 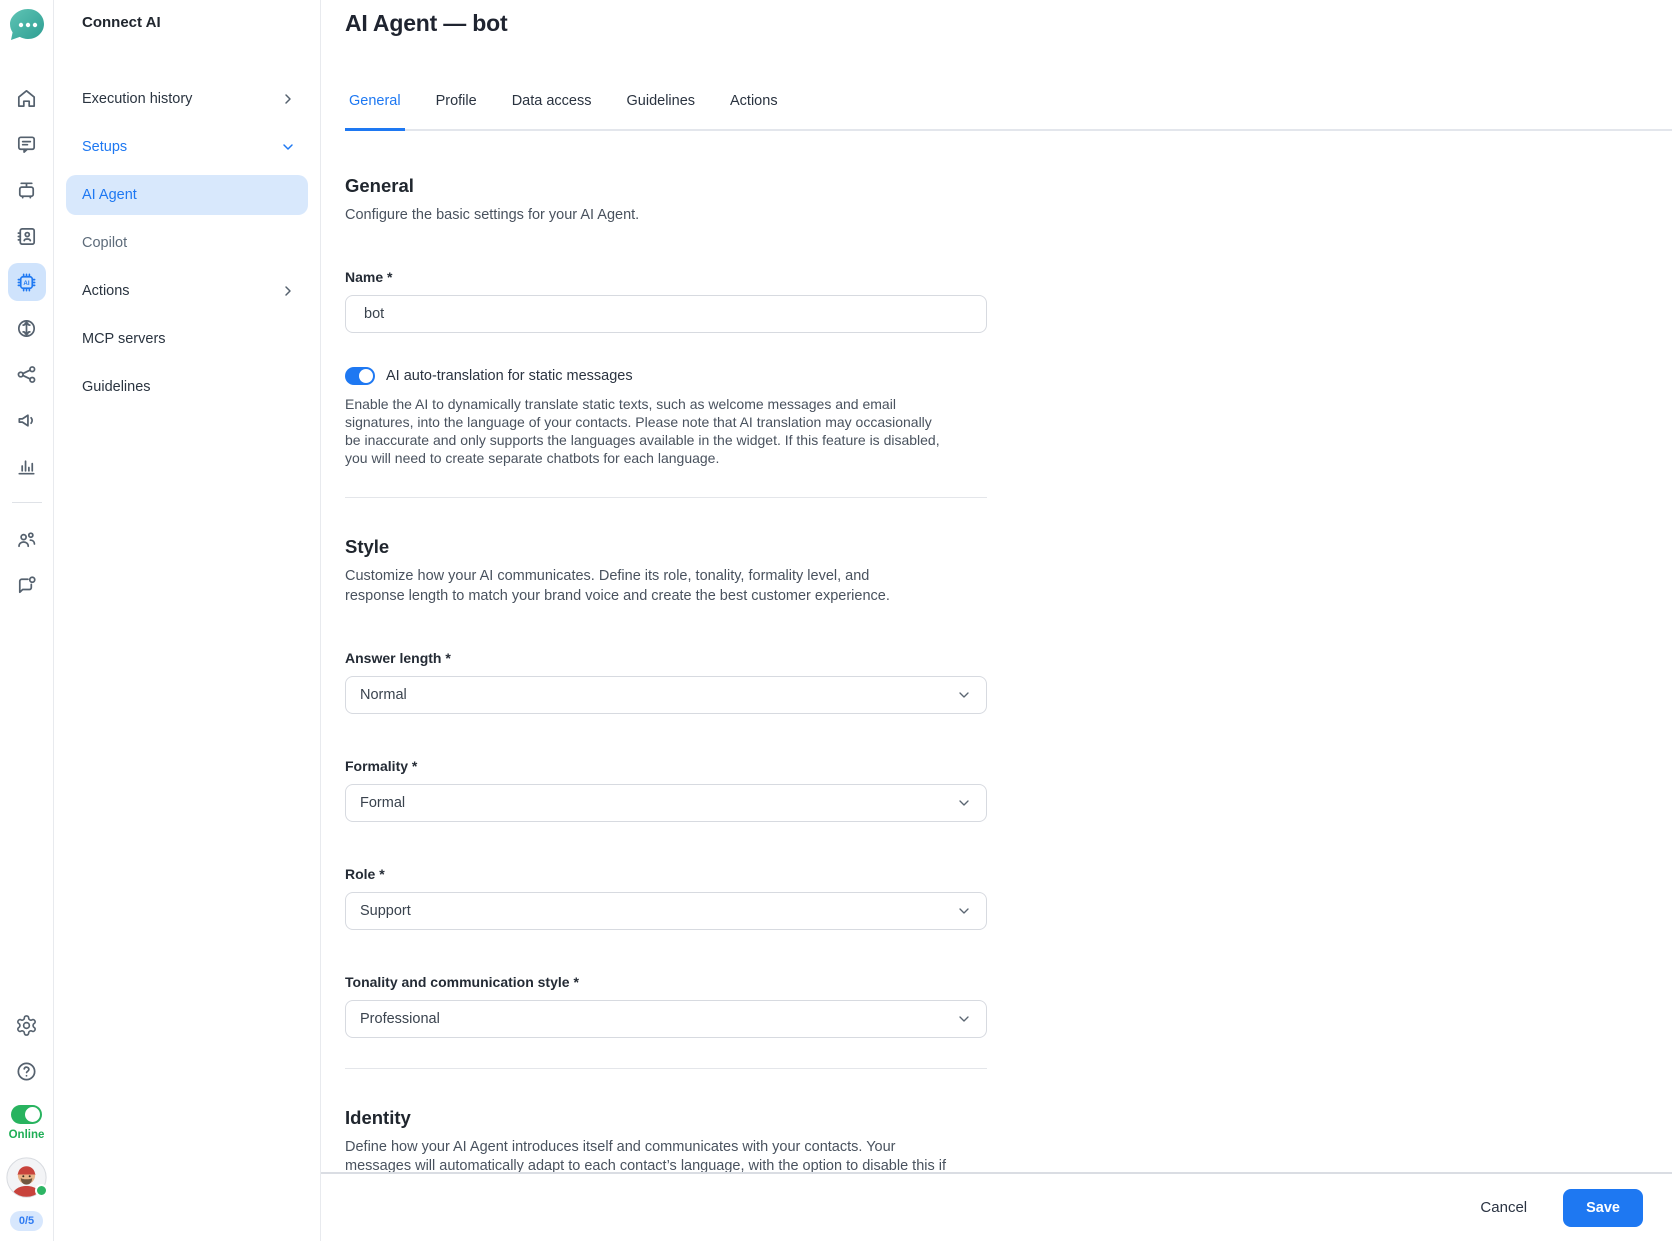 I want to click on tonality-value: Professional, so click(x=400, y=1018).